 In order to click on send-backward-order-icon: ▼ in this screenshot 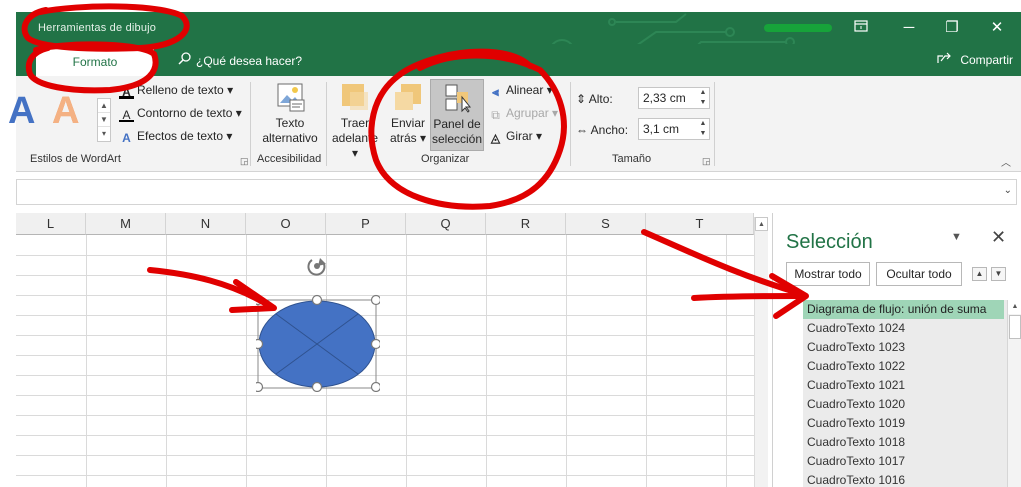, I will do `click(998, 274)`.